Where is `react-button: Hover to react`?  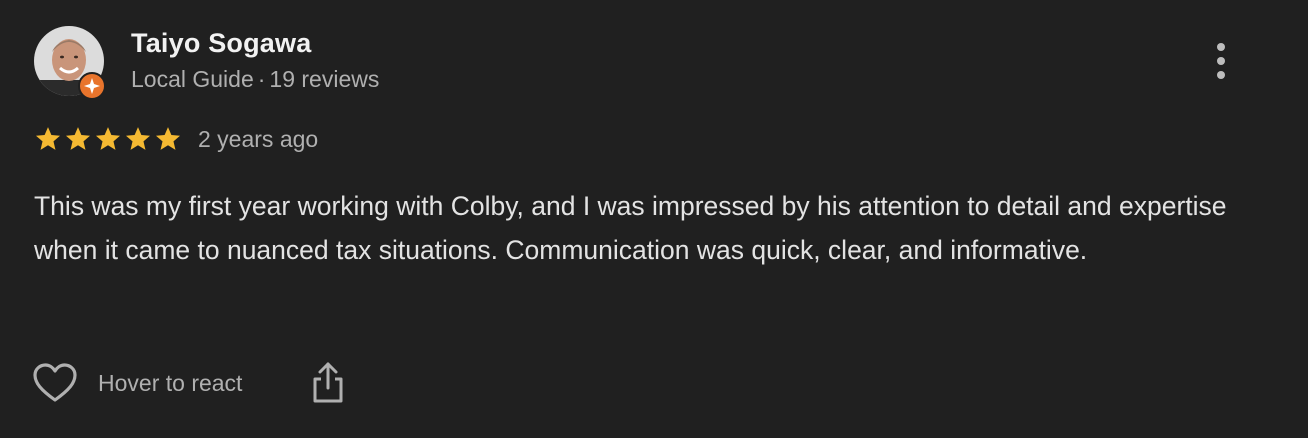
react-button: Hover to react is located at coordinates (137, 383).